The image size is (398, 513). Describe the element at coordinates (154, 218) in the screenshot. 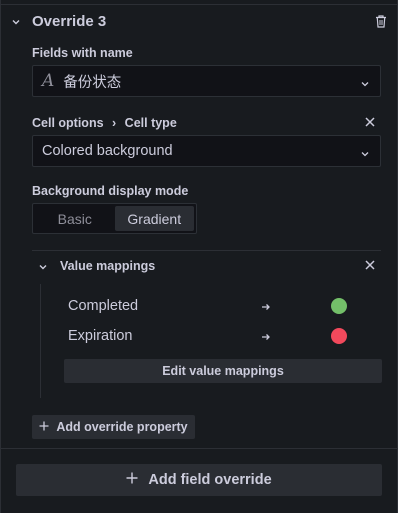

I see `bg-mode-gradient-option: Gradient` at that location.